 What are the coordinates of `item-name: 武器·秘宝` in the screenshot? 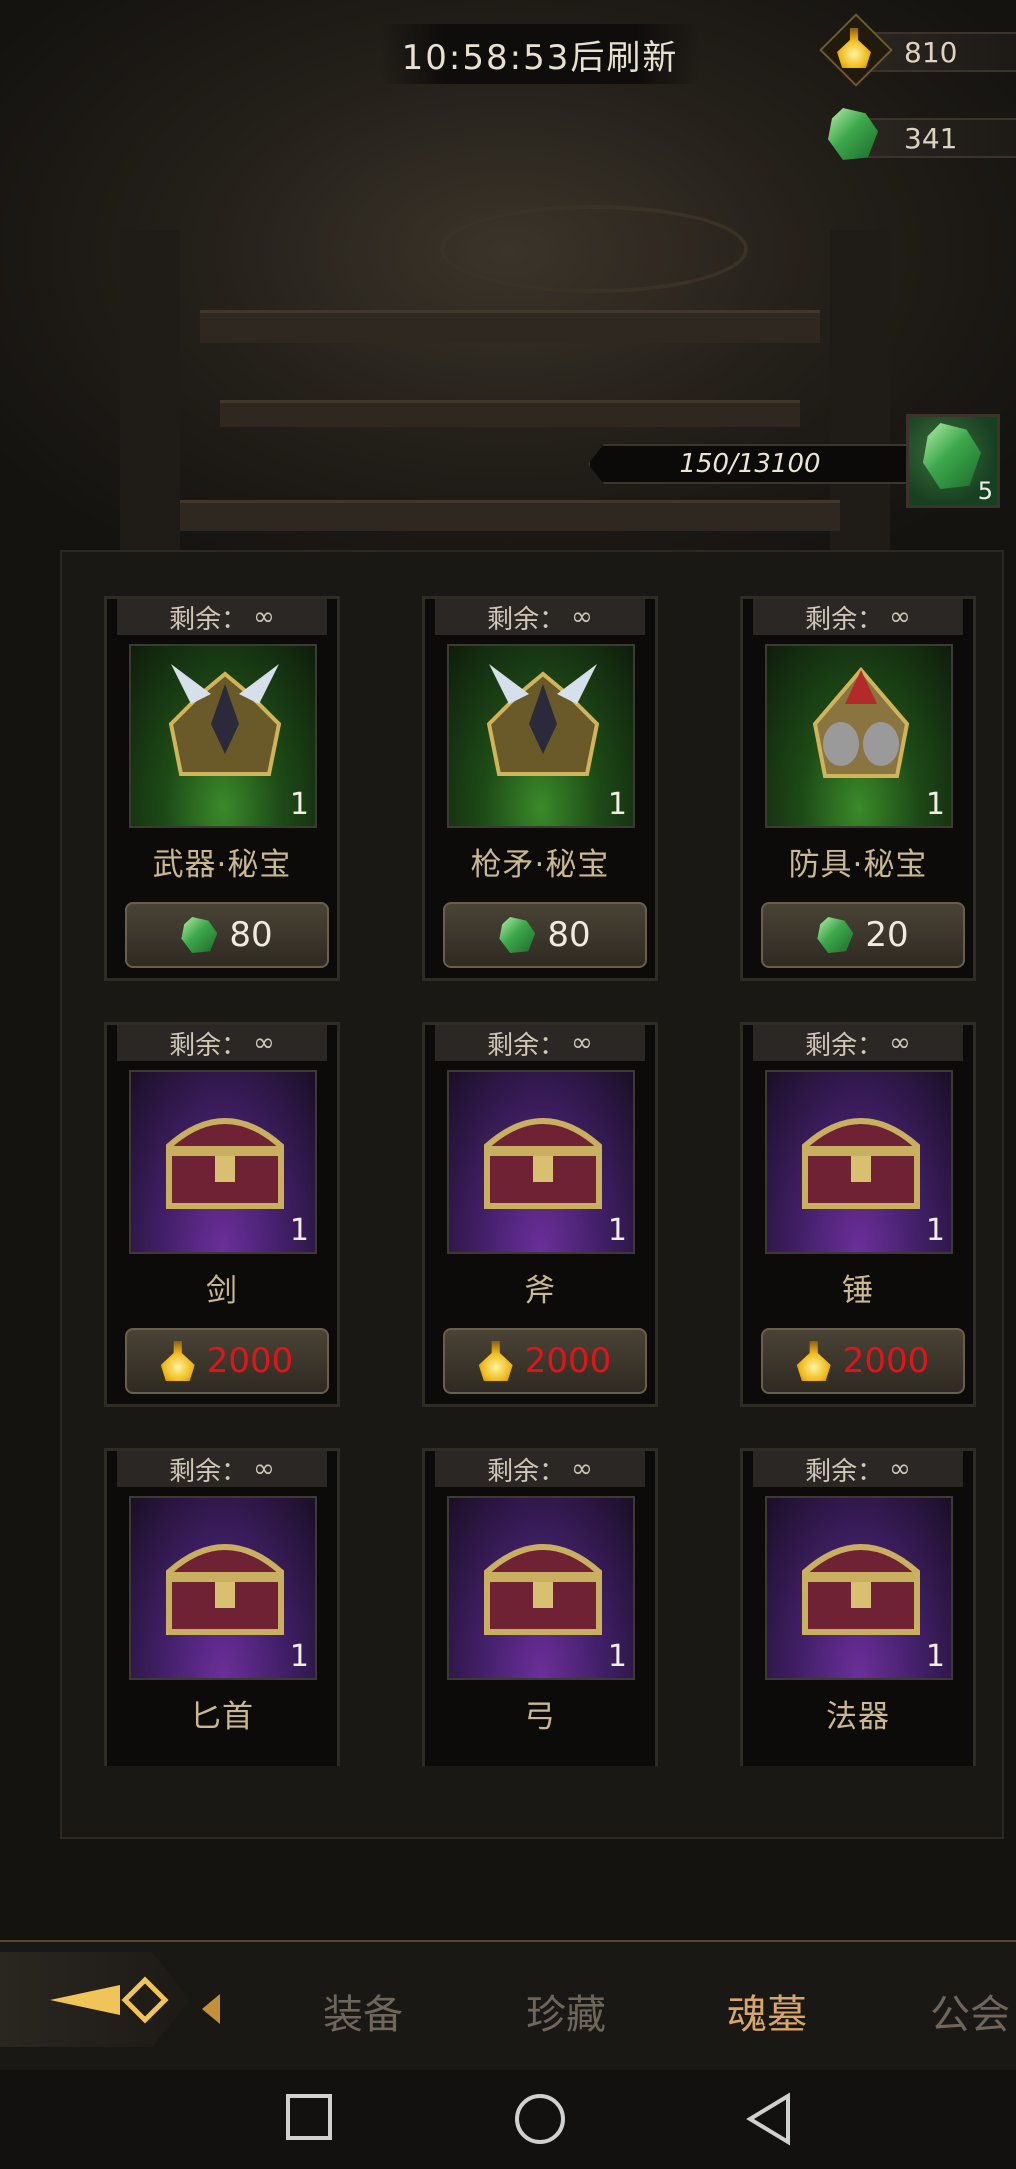 It's located at (222, 865).